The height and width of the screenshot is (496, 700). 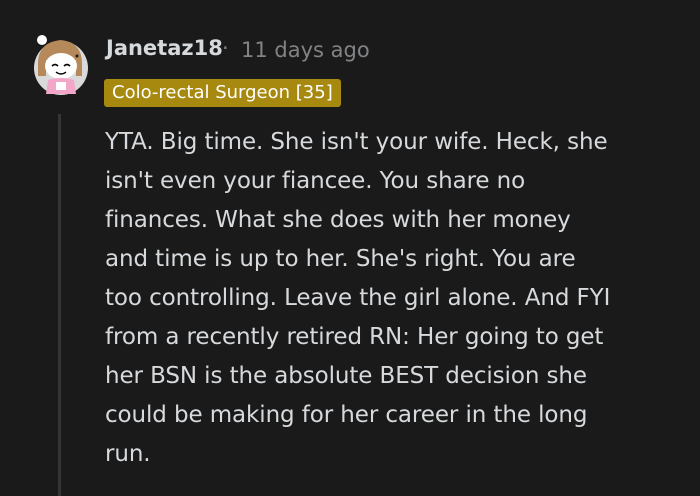 I want to click on thread-collapse-line, so click(x=59, y=305).